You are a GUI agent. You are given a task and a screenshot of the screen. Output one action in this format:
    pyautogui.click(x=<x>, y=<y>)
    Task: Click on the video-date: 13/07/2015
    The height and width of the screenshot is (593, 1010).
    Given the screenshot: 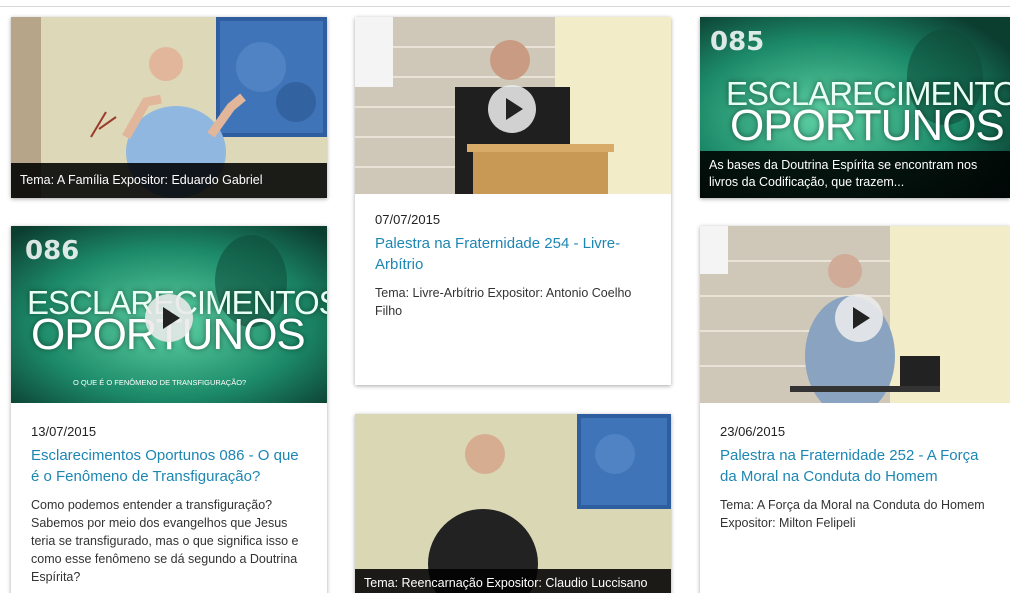 What is the action you would take?
    pyautogui.click(x=64, y=431)
    